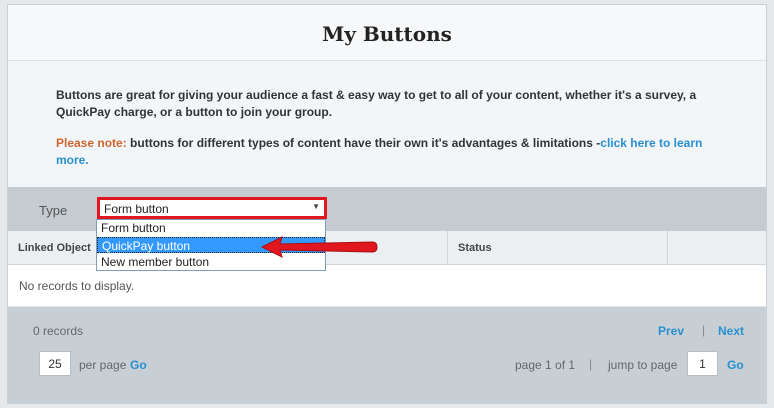 Image resolution: width=774 pixels, height=408 pixels. What do you see at coordinates (387, 286) in the screenshot?
I see `empty-table-row: No records to display.` at bounding box center [387, 286].